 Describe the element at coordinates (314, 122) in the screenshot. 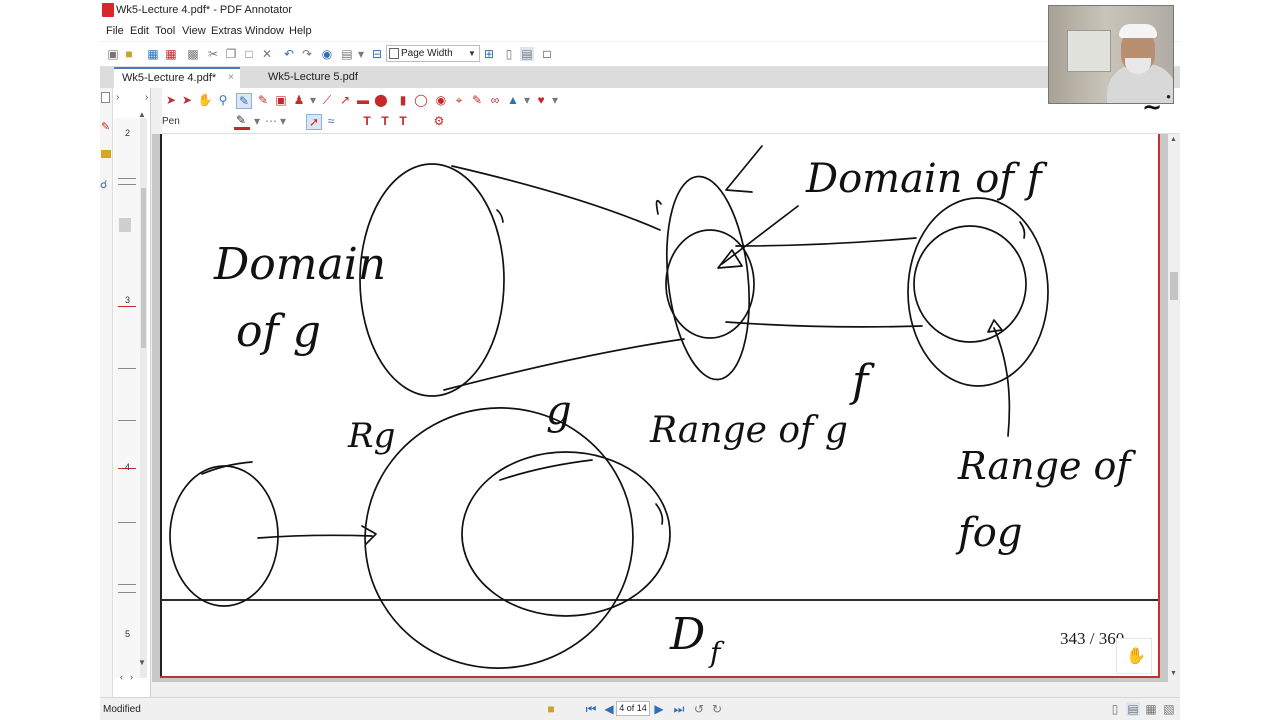

I see `smooth-stroke-icon: ➚` at that location.